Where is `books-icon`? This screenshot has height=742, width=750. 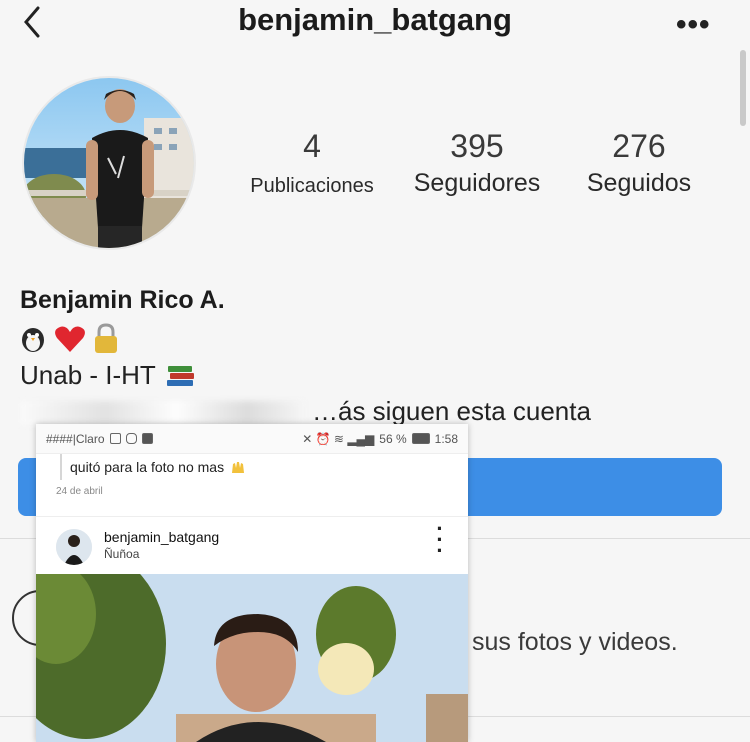 books-icon is located at coordinates (180, 375).